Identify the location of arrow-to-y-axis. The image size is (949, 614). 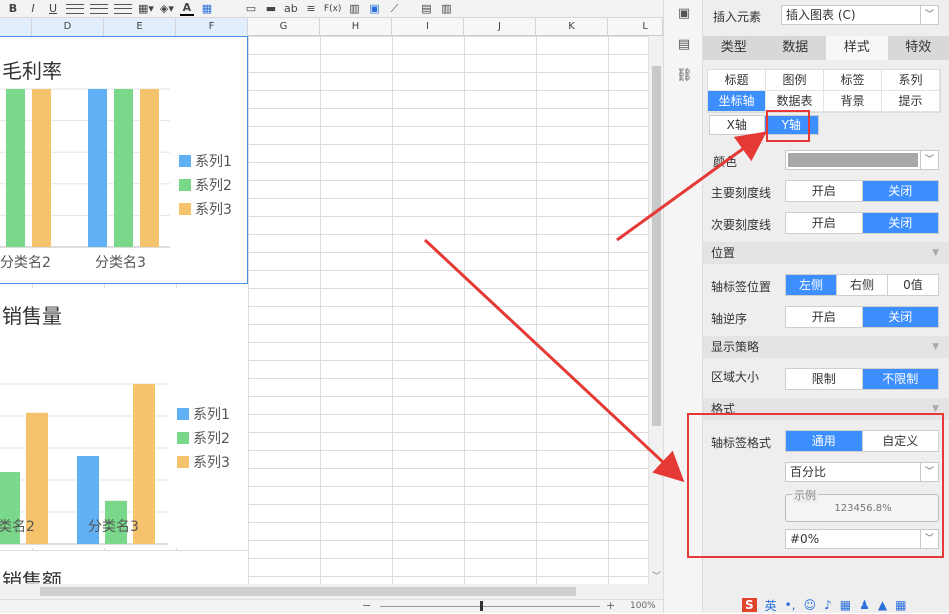
(689, 187).